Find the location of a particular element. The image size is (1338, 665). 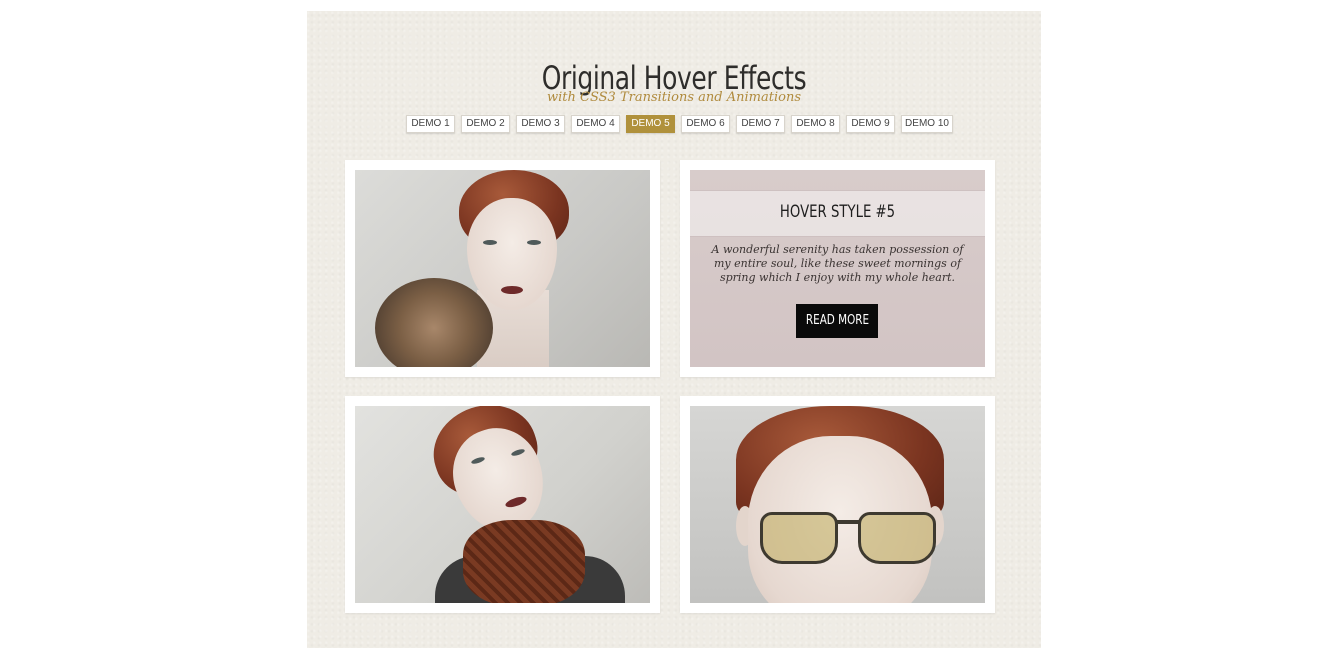

demo-link-4: DEMO 4 is located at coordinates (595, 124).